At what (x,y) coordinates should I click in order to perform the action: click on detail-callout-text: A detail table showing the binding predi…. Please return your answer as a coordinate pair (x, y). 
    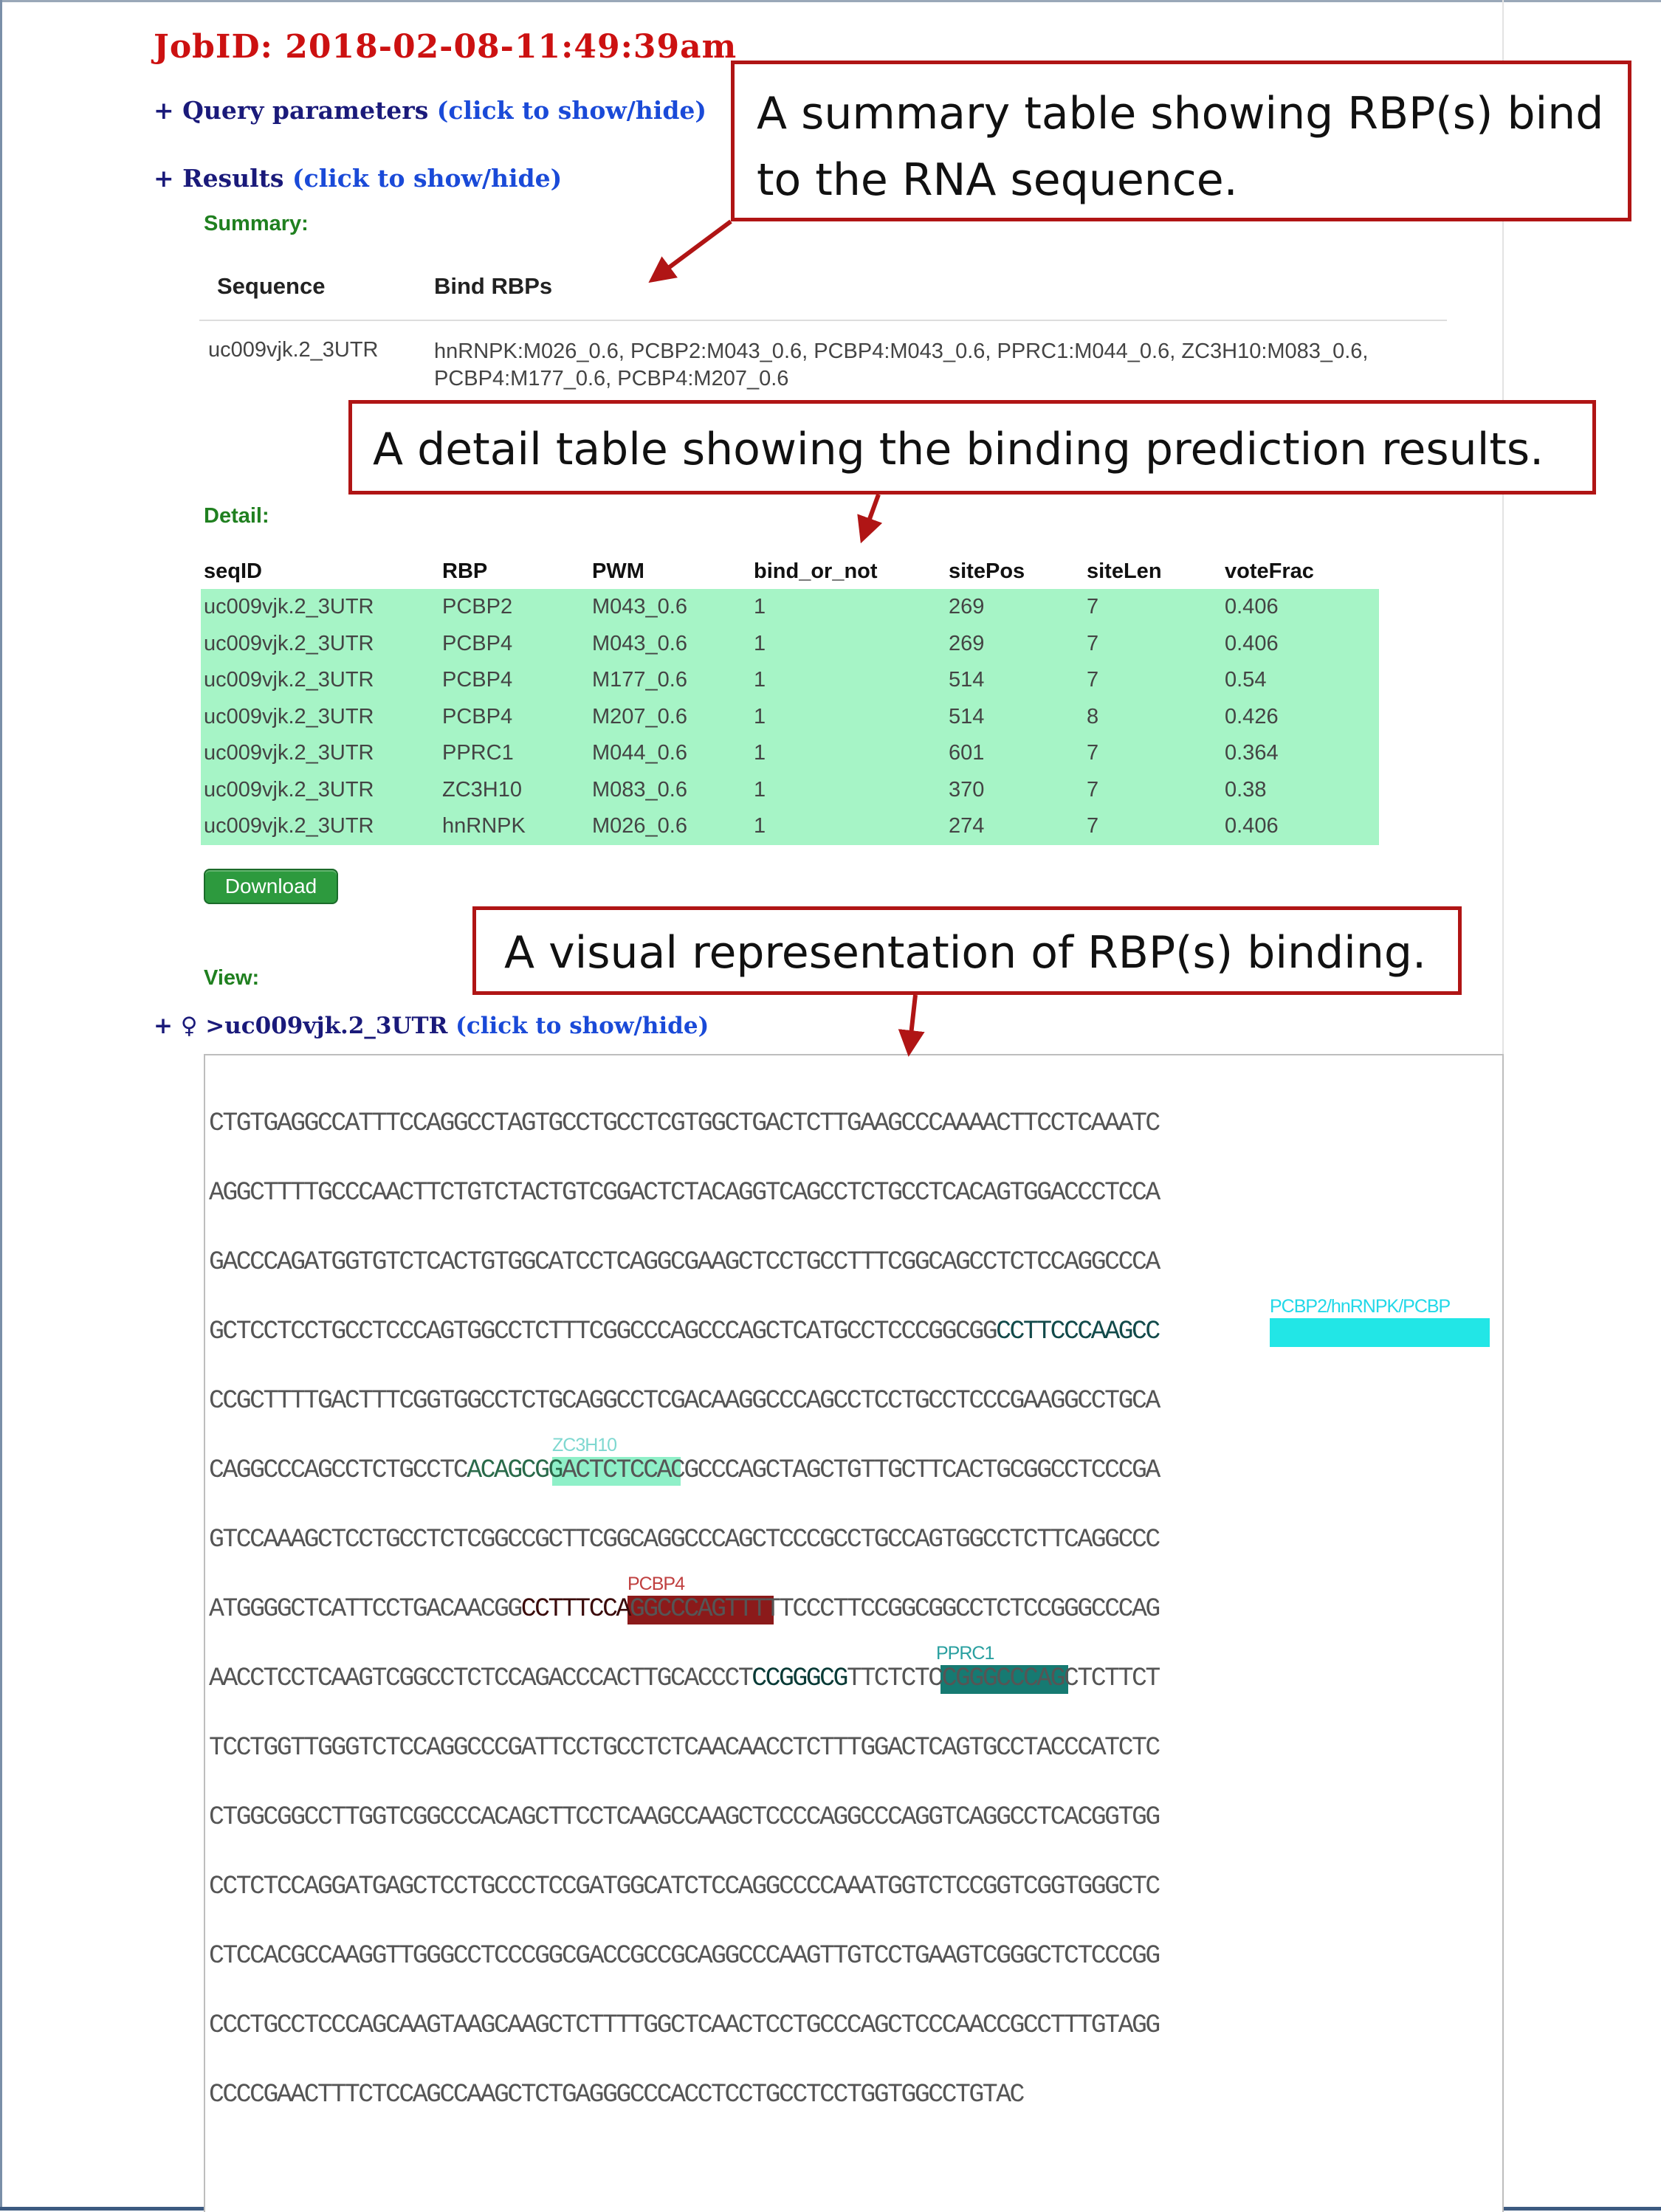
    Looking at the image, I should click on (959, 449).